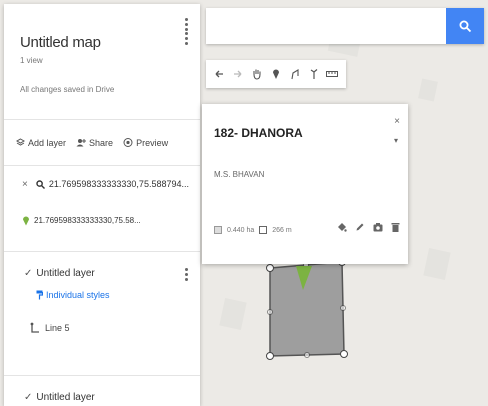  I want to click on draw-line-button, so click(295, 74).